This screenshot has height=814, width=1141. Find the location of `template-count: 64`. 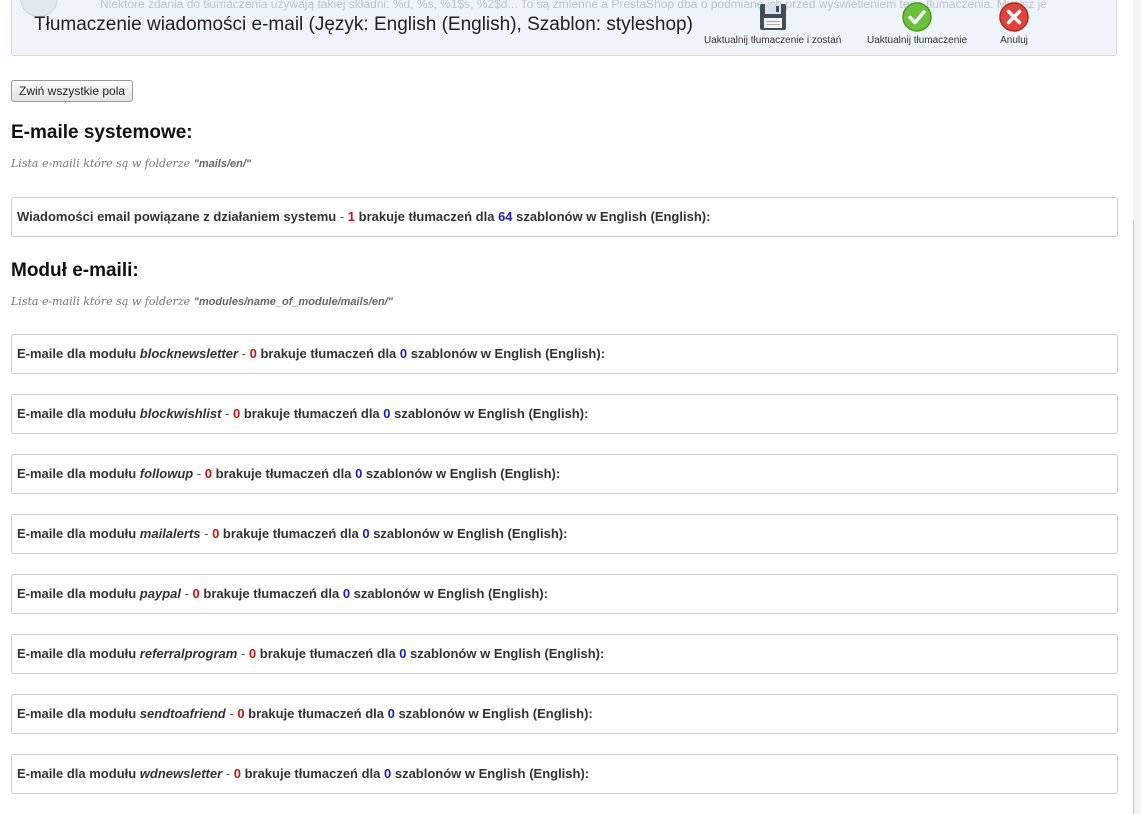

template-count: 64 is located at coordinates (505, 216).